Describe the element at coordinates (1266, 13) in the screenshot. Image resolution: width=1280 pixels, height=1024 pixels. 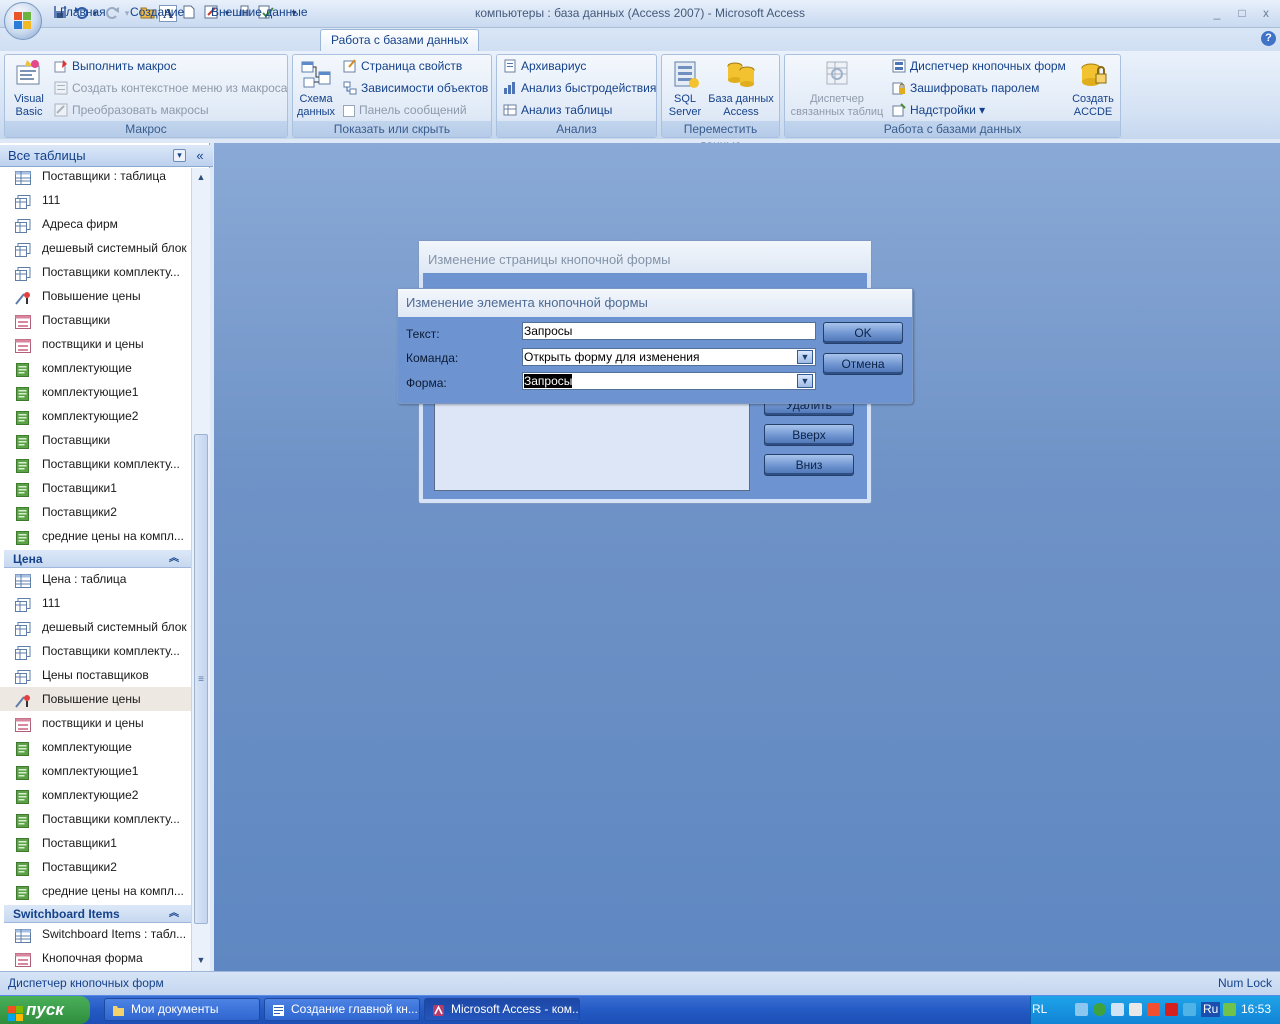
I see `close-button: x` at that location.